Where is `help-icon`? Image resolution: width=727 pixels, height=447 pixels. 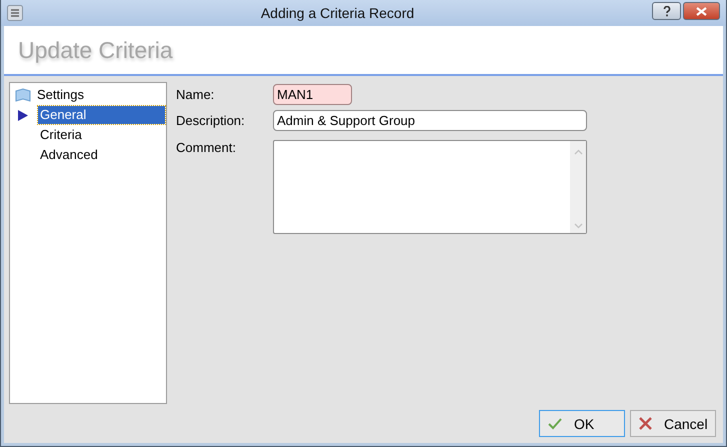 help-icon is located at coordinates (666, 11).